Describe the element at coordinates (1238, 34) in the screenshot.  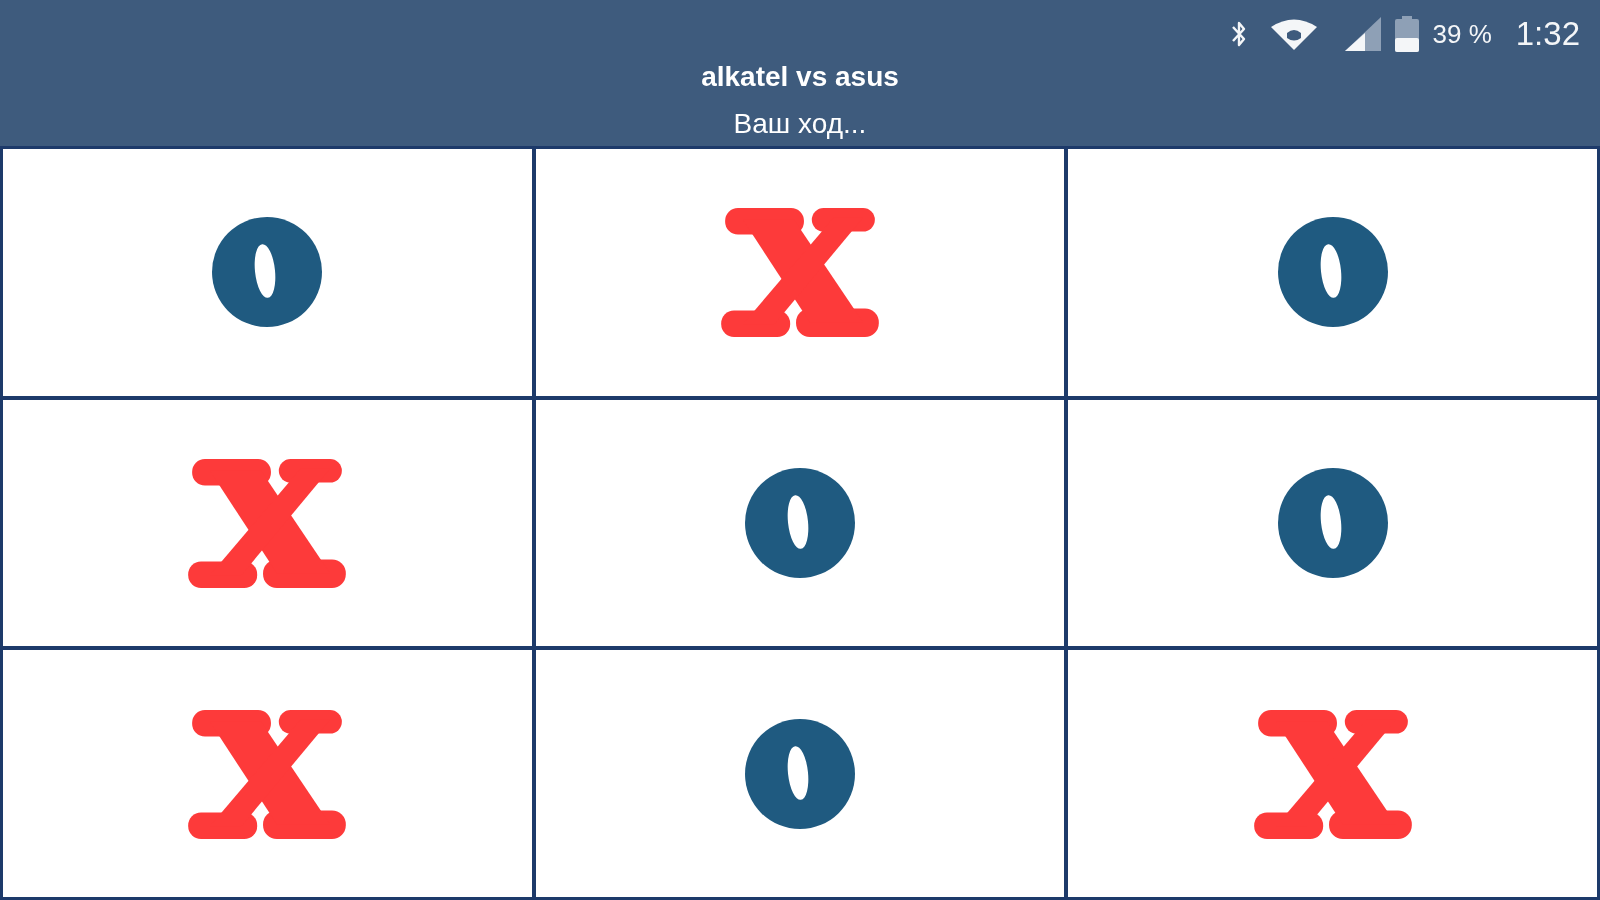
I see `bluetooth-icon` at that location.